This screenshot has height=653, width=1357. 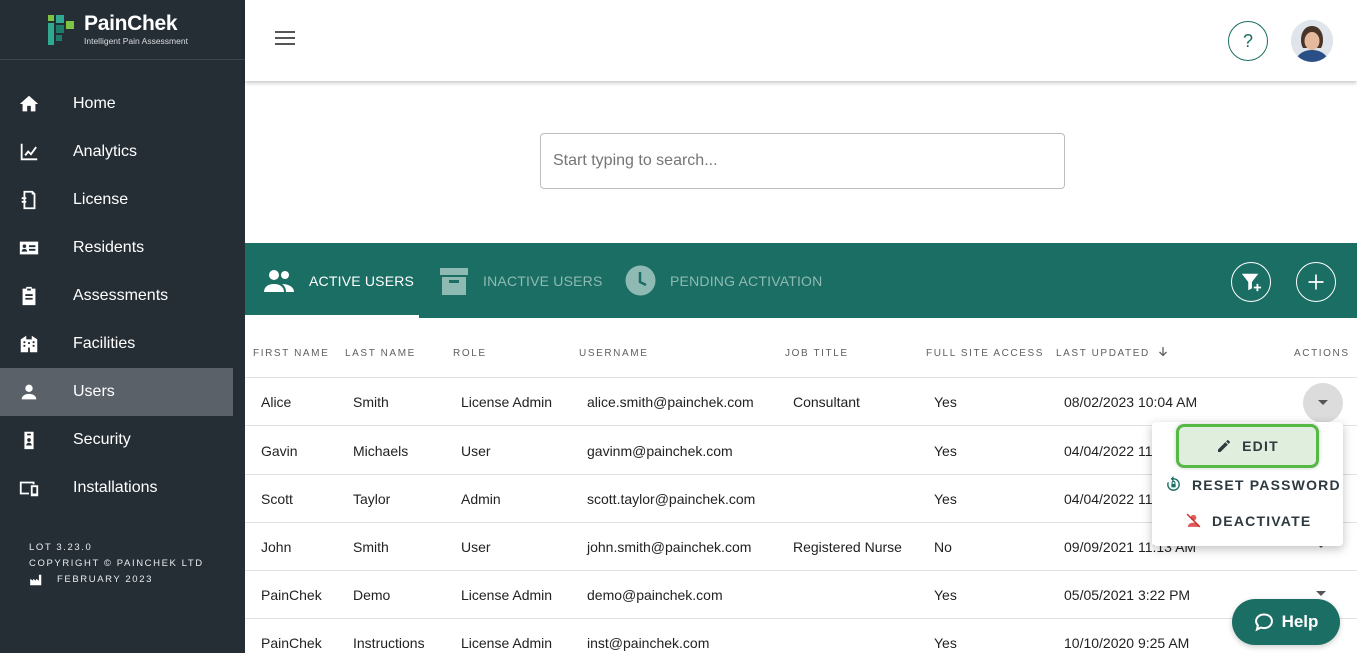 I want to click on active-tab-indicator, so click(x=332, y=316).